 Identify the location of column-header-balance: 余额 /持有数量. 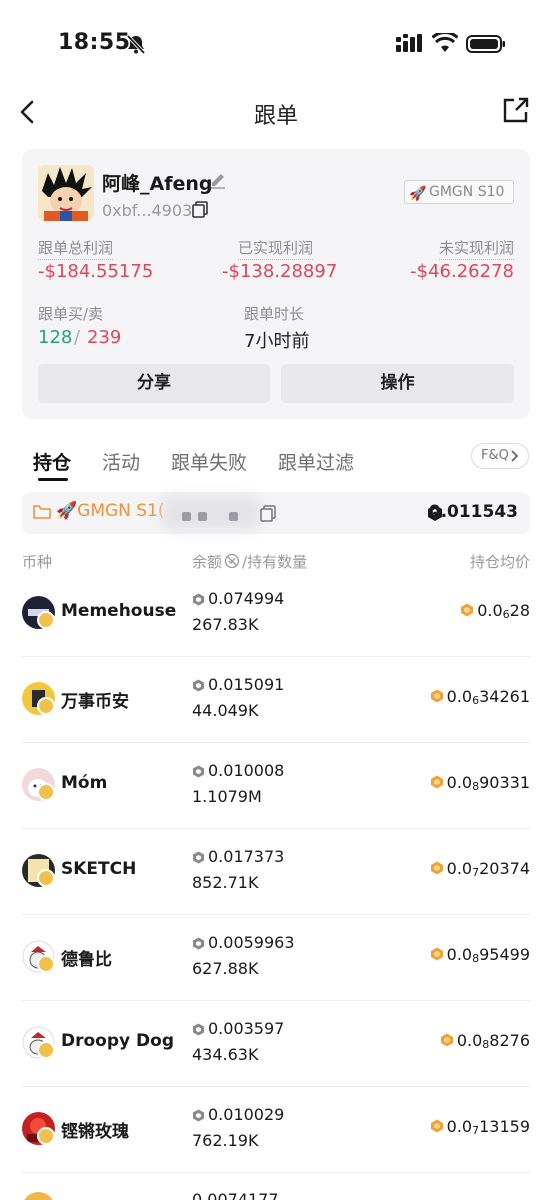
(249, 561).